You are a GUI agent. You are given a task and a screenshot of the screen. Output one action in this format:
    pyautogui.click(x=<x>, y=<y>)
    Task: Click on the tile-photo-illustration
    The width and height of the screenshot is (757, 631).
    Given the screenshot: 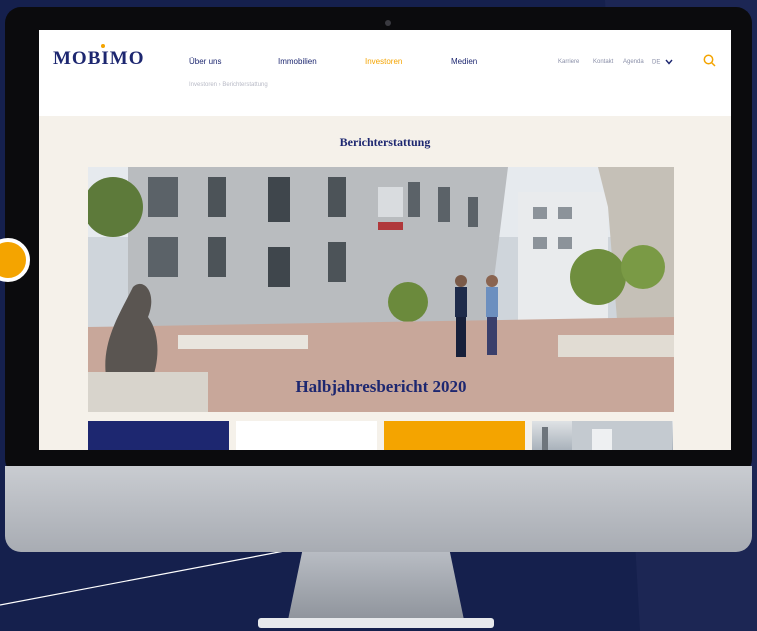 What is the action you would take?
    pyautogui.click(x=607, y=435)
    